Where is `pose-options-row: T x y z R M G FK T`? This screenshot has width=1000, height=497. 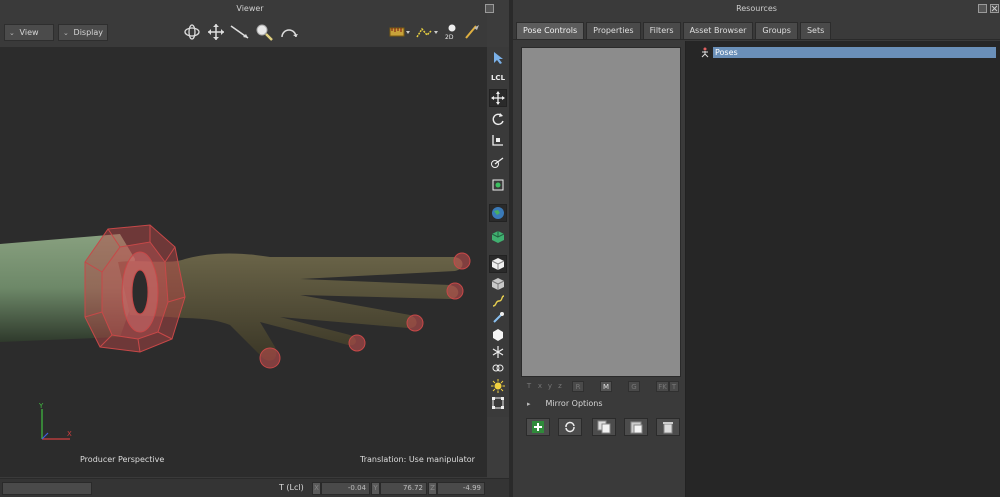 pose-options-row: T x y z R M G FK T is located at coordinates (604, 387).